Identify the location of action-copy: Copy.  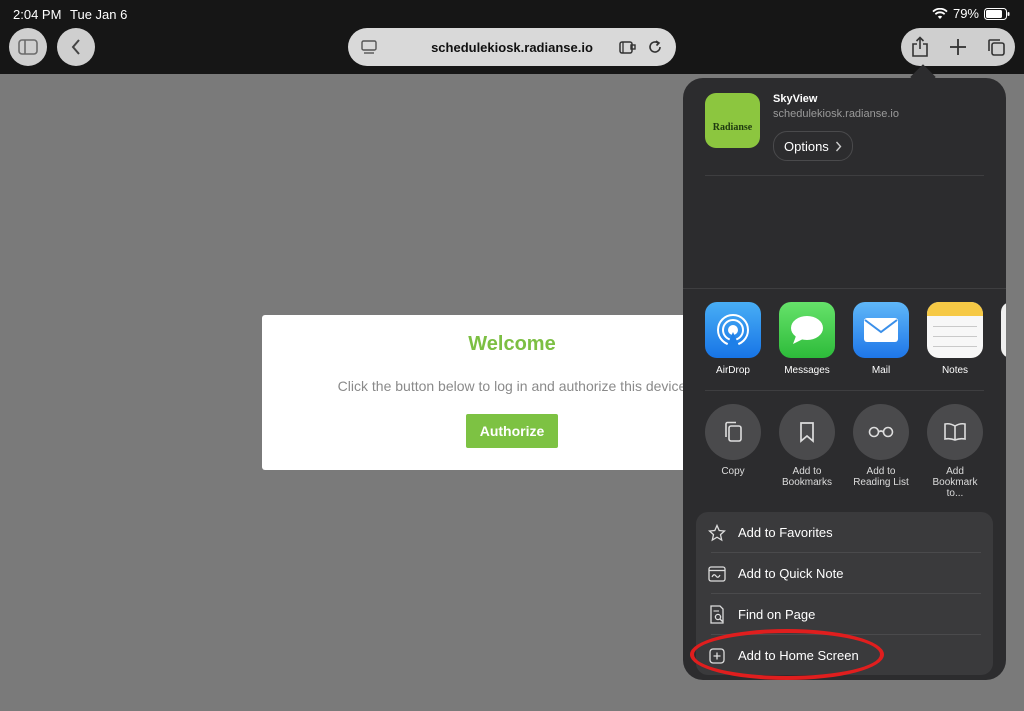
(733, 440).